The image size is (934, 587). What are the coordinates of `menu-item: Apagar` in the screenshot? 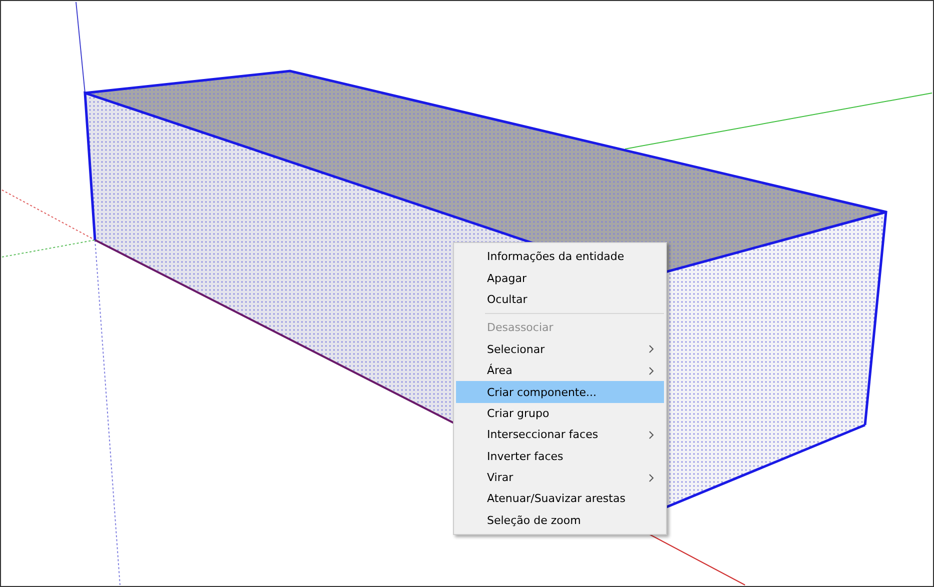 It's located at (560, 278).